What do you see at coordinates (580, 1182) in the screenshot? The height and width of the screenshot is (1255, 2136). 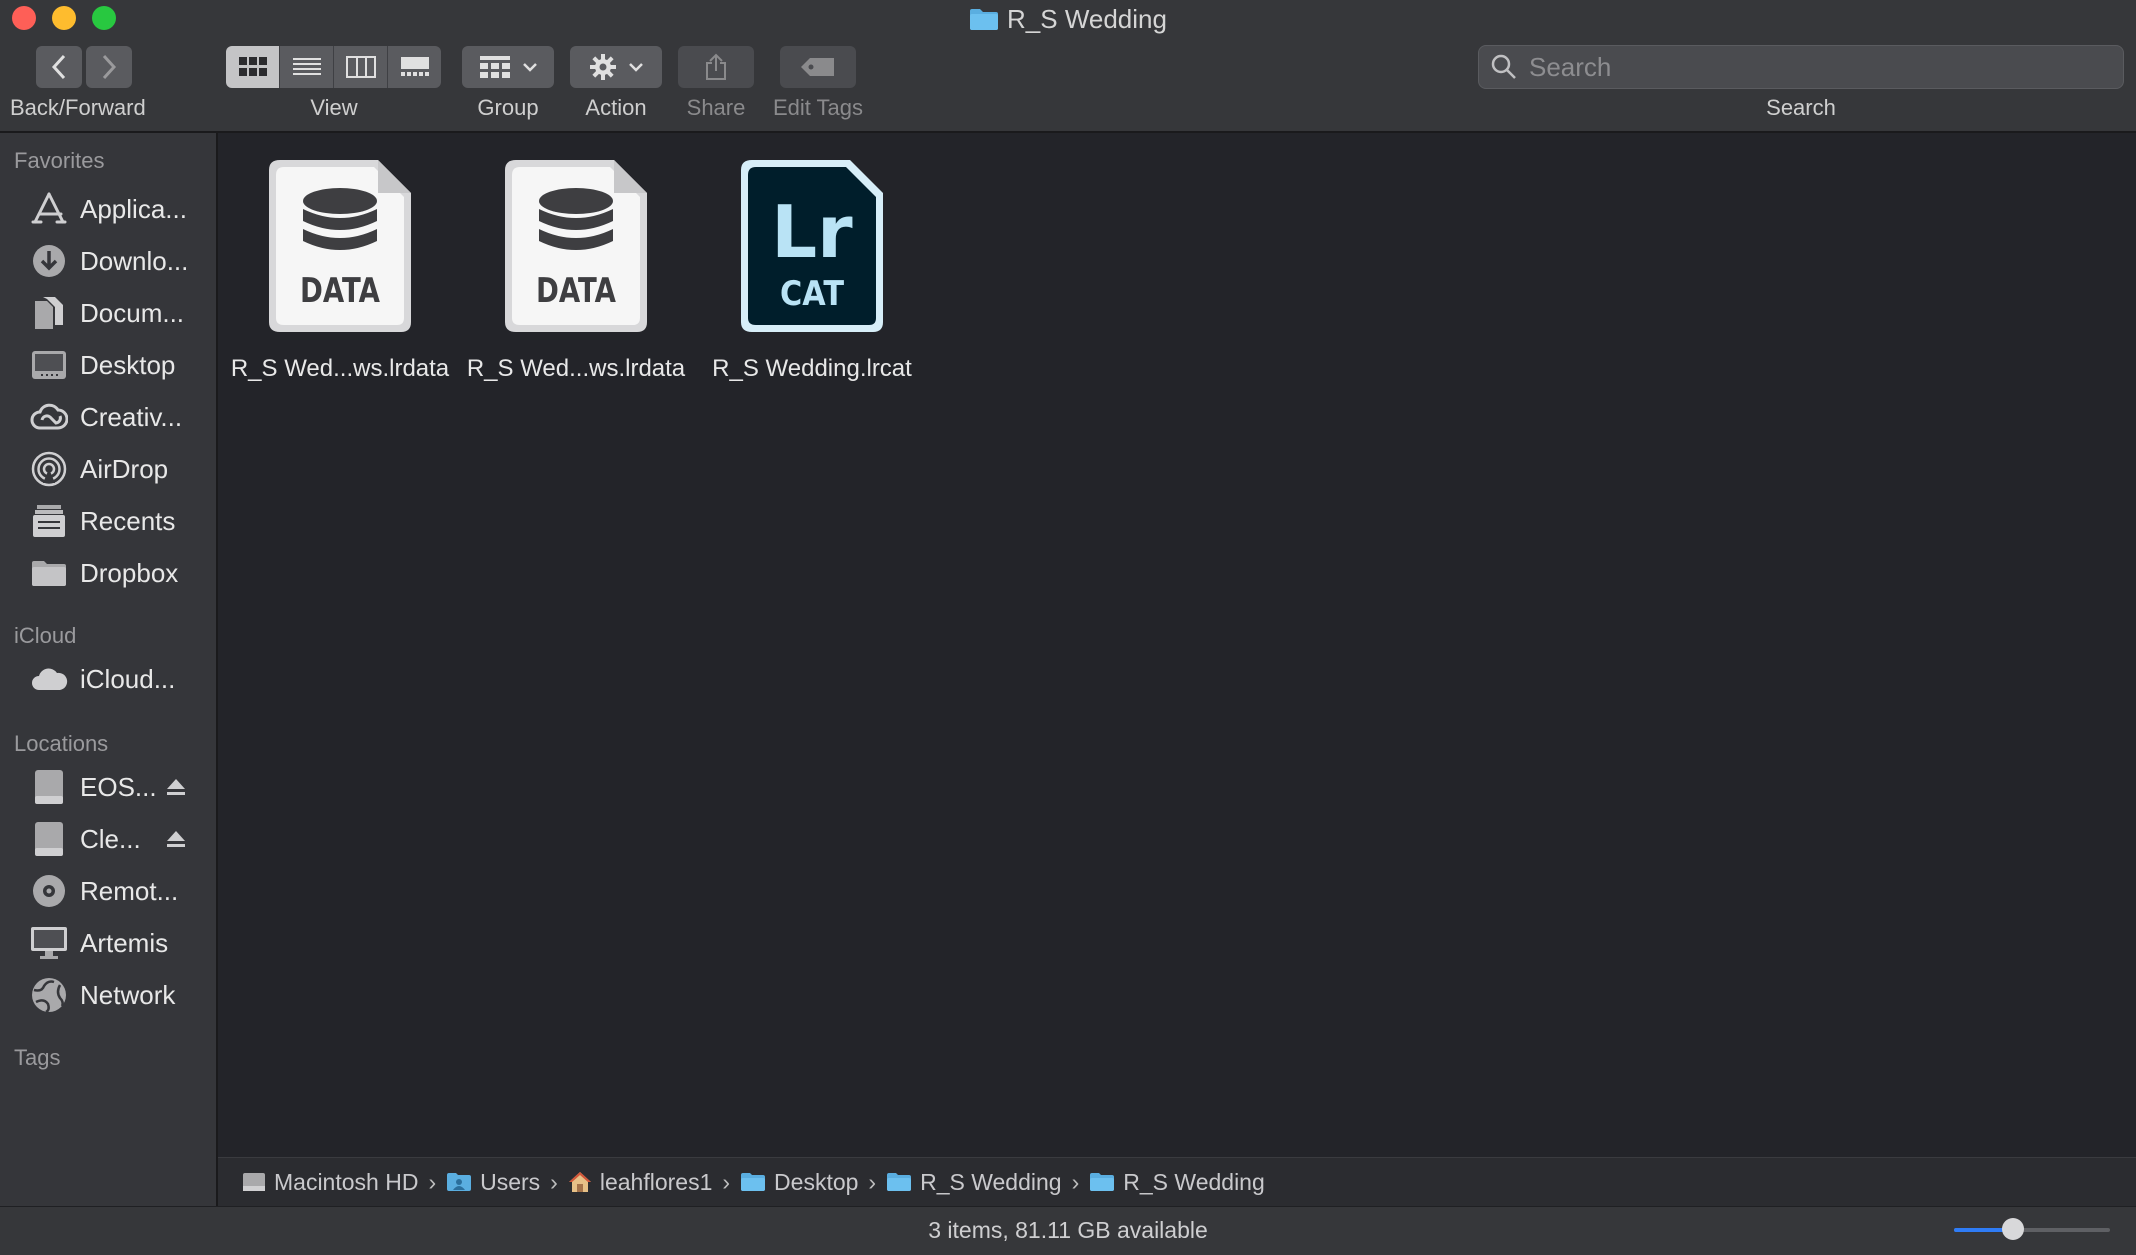 I see `home-icon` at bounding box center [580, 1182].